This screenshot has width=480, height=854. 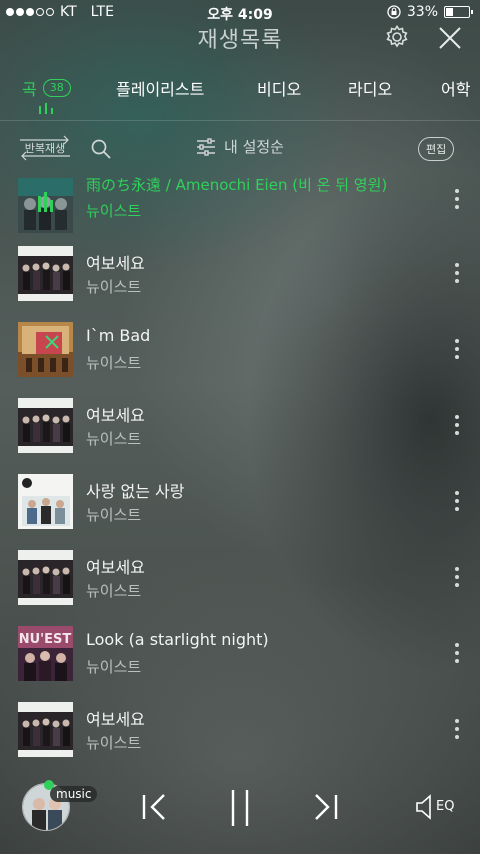 I want to click on battery-level, so click(x=450, y=12).